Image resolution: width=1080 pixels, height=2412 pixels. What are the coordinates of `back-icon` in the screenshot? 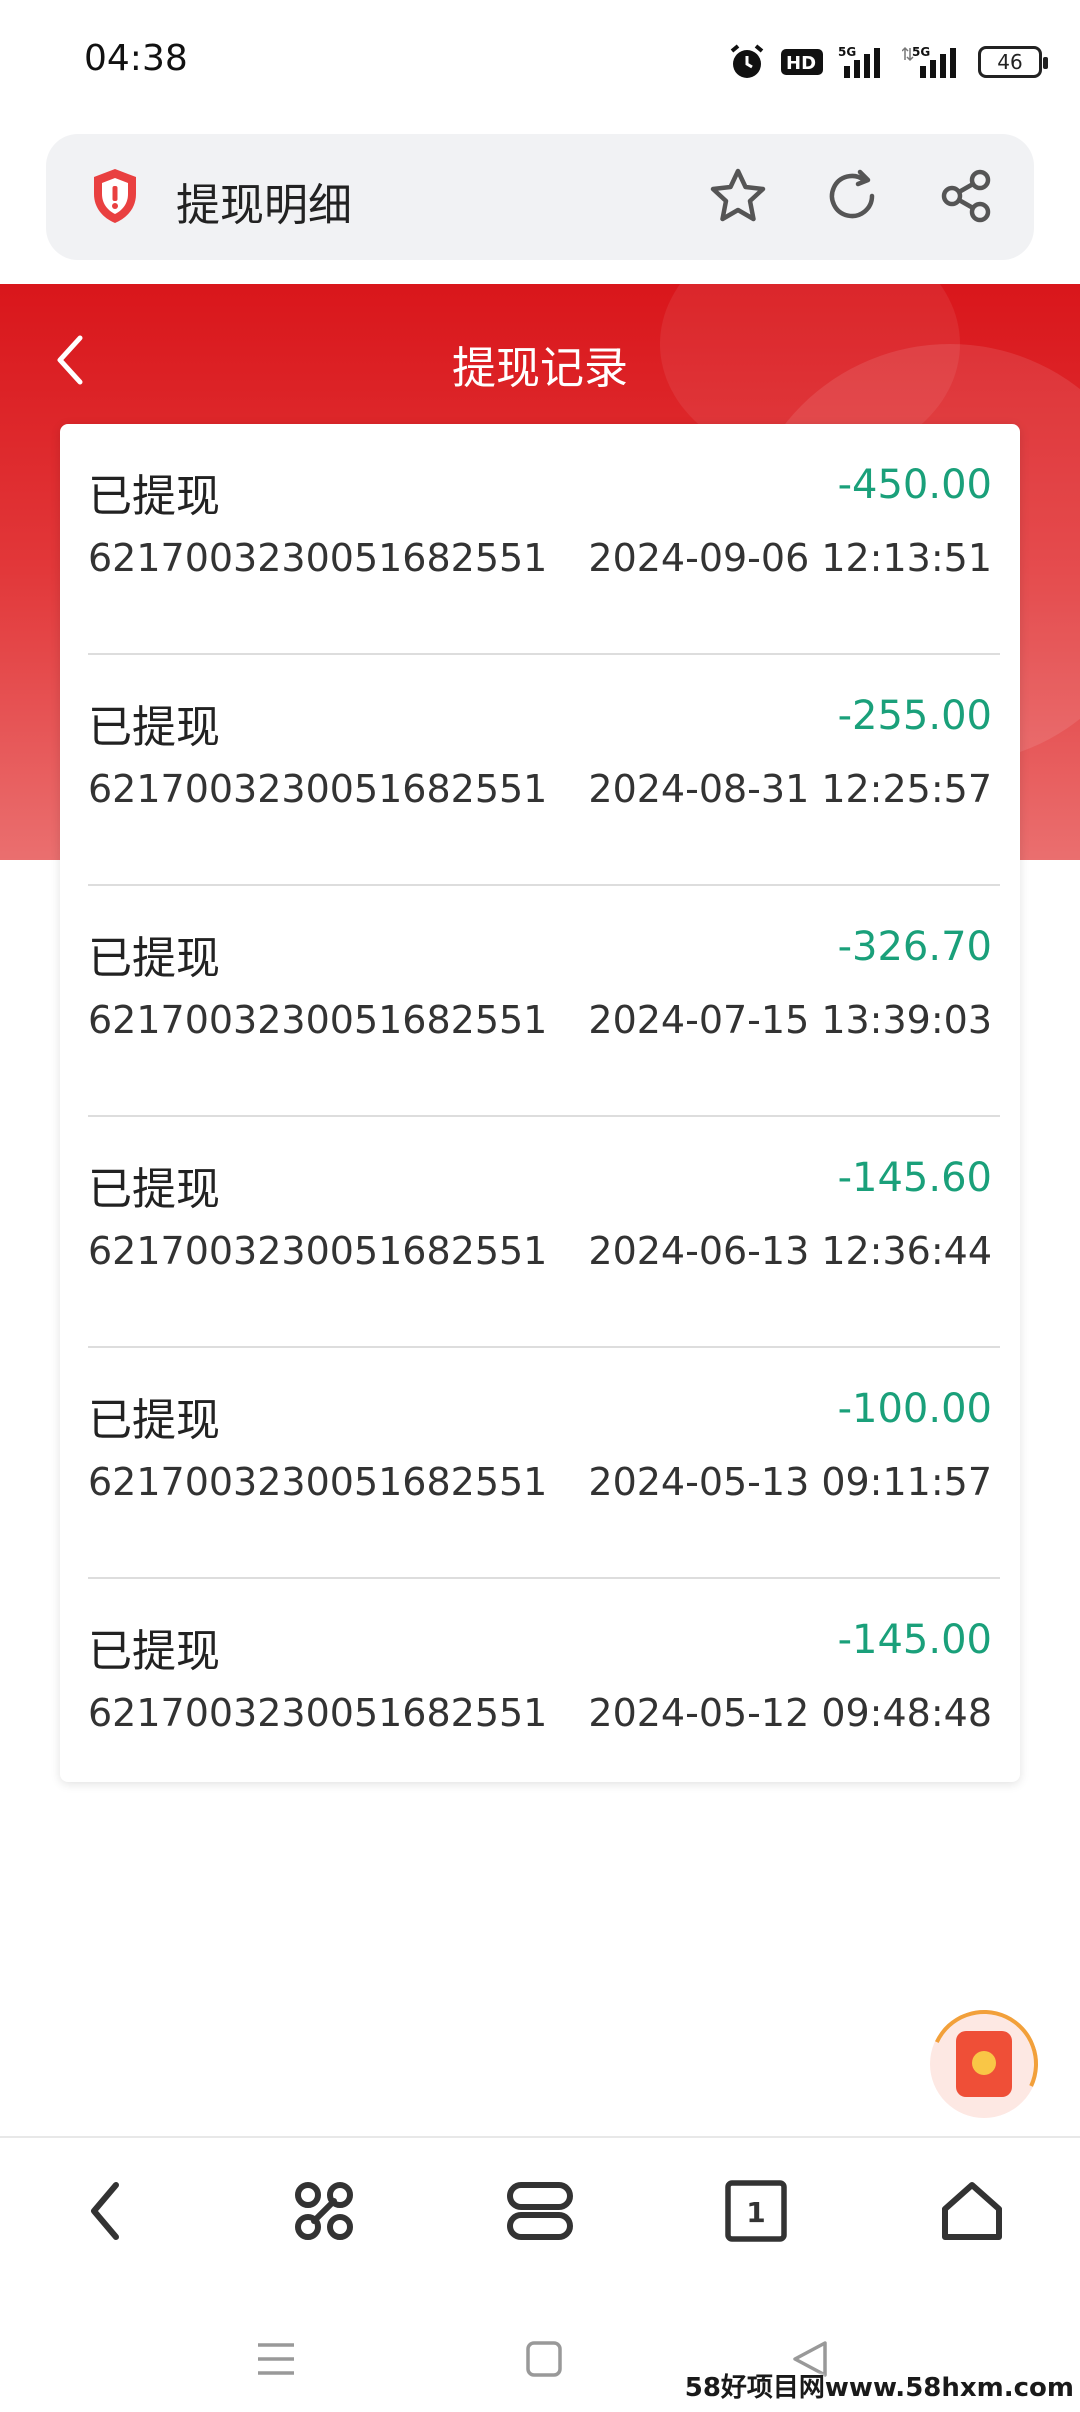 It's located at (105, 2211).